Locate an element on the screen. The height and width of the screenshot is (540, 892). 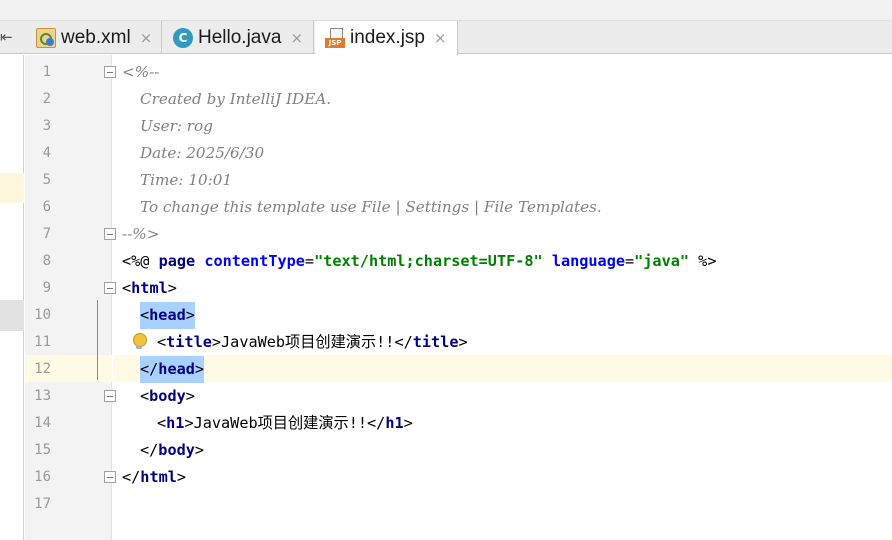
line-number: 17 is located at coordinates (42, 504).